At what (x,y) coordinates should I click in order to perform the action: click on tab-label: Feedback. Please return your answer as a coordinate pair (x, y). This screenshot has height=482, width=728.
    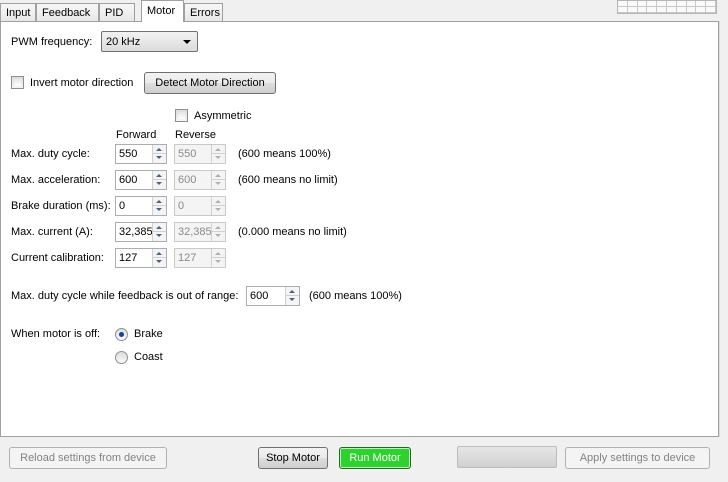
    Looking at the image, I should click on (66, 13).